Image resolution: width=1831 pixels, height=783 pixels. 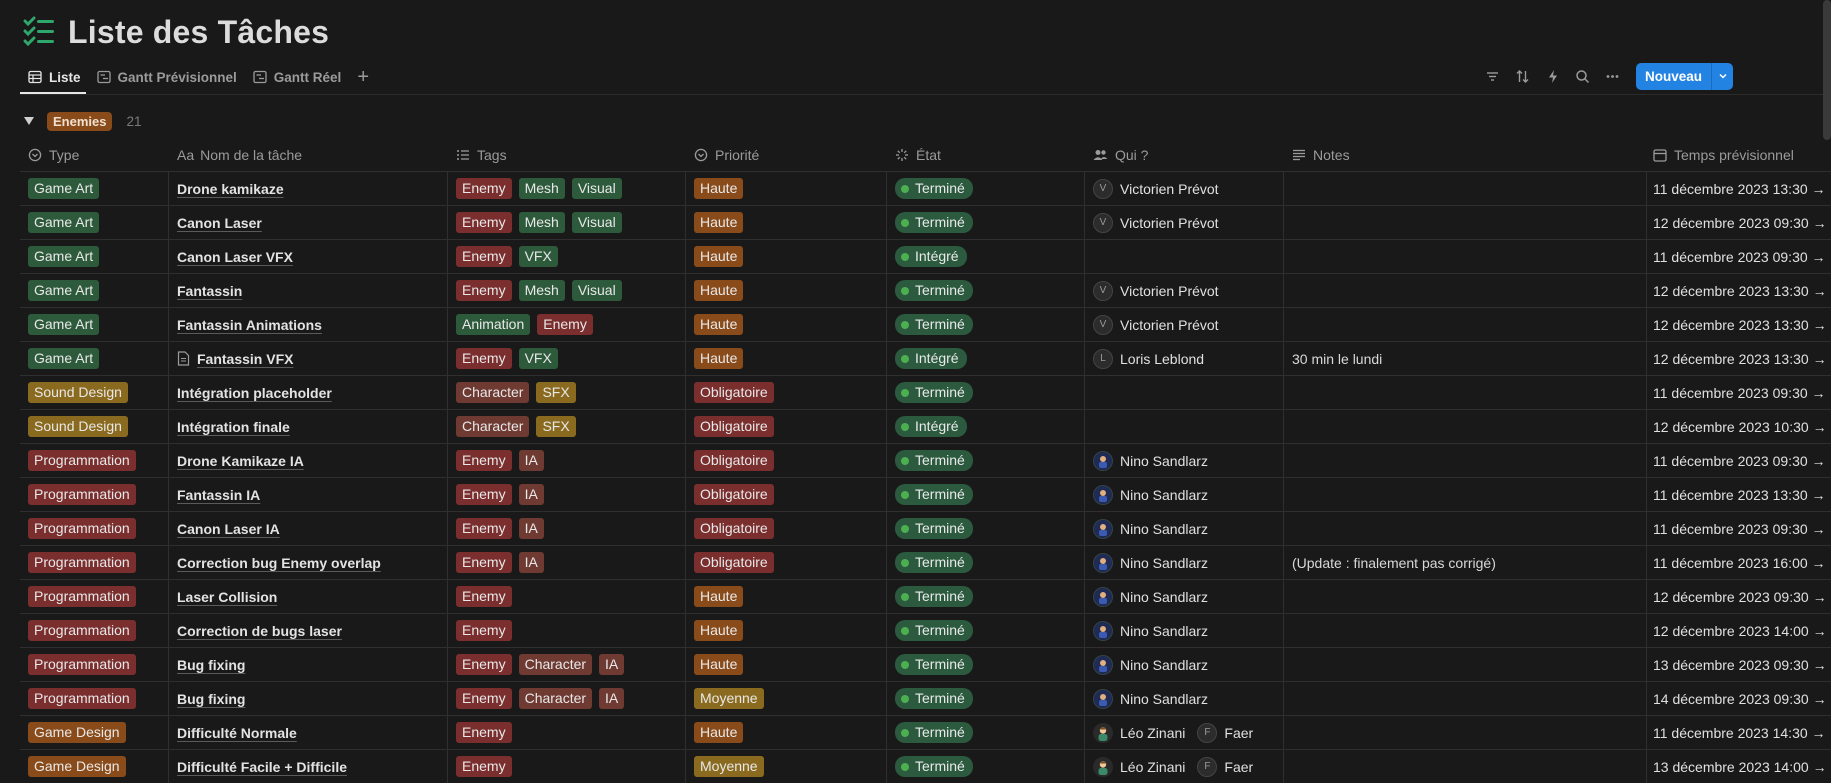 What do you see at coordinates (235, 257) in the screenshot?
I see `task-name: Canon Laser VFX` at bounding box center [235, 257].